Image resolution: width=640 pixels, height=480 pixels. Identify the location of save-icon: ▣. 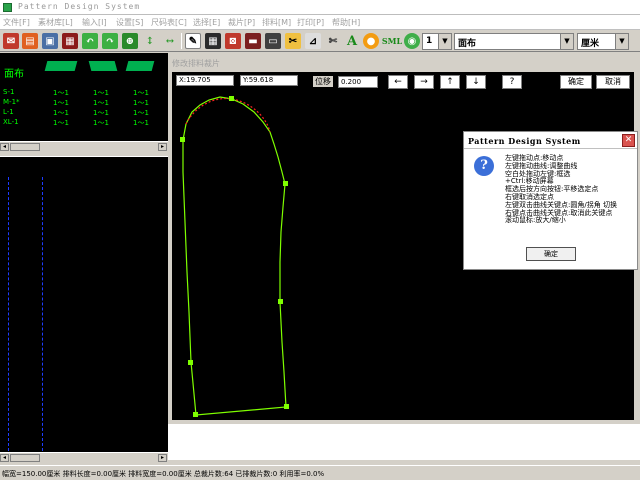
(50, 41).